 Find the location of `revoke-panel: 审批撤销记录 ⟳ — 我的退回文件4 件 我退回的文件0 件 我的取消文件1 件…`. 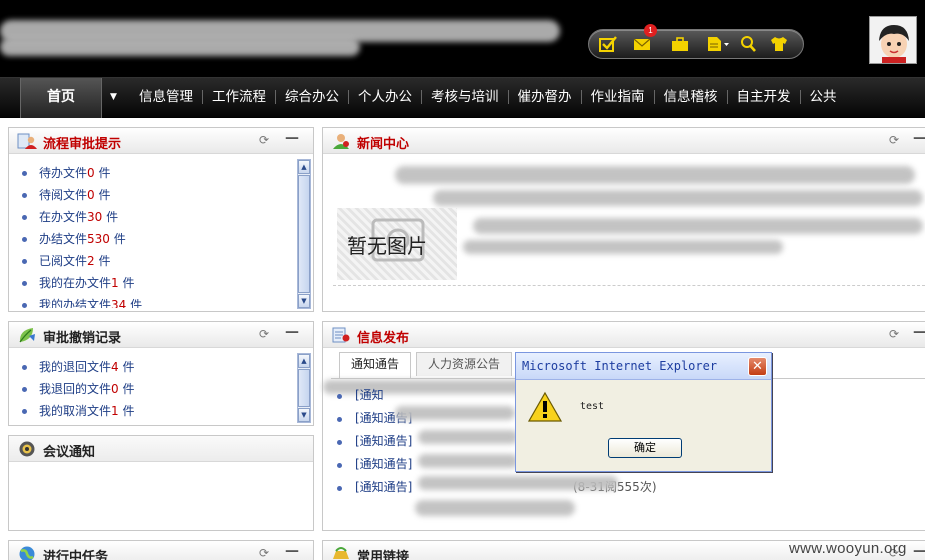

revoke-panel: 审批撤销记录 ⟳ — 我的退回文件4 件 我退回的文件0 件 我的取消文件1 件… is located at coordinates (161, 373).